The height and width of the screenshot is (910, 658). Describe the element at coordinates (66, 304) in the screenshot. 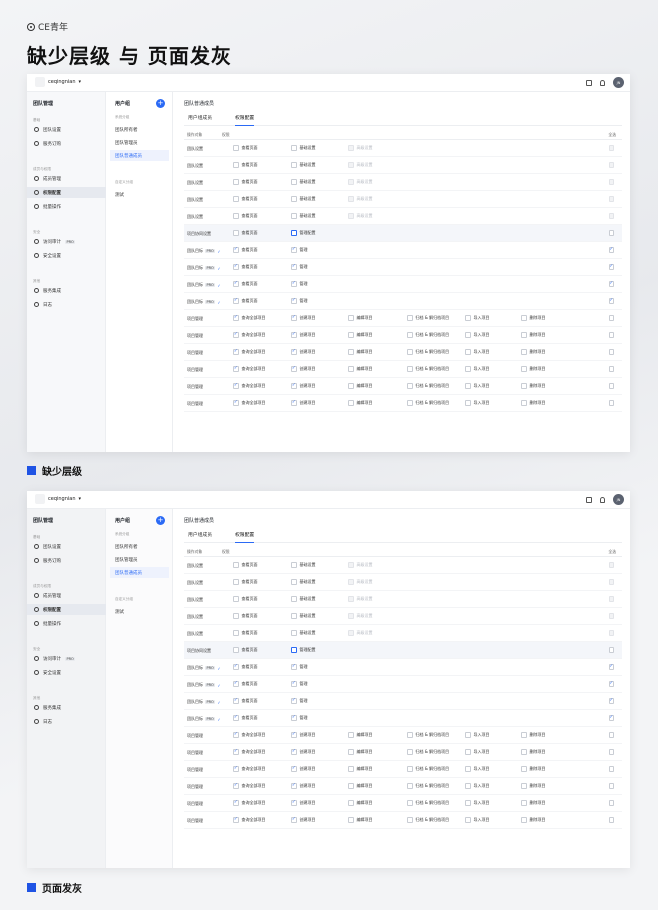

I see `sidebar-item-9: 日志` at that location.